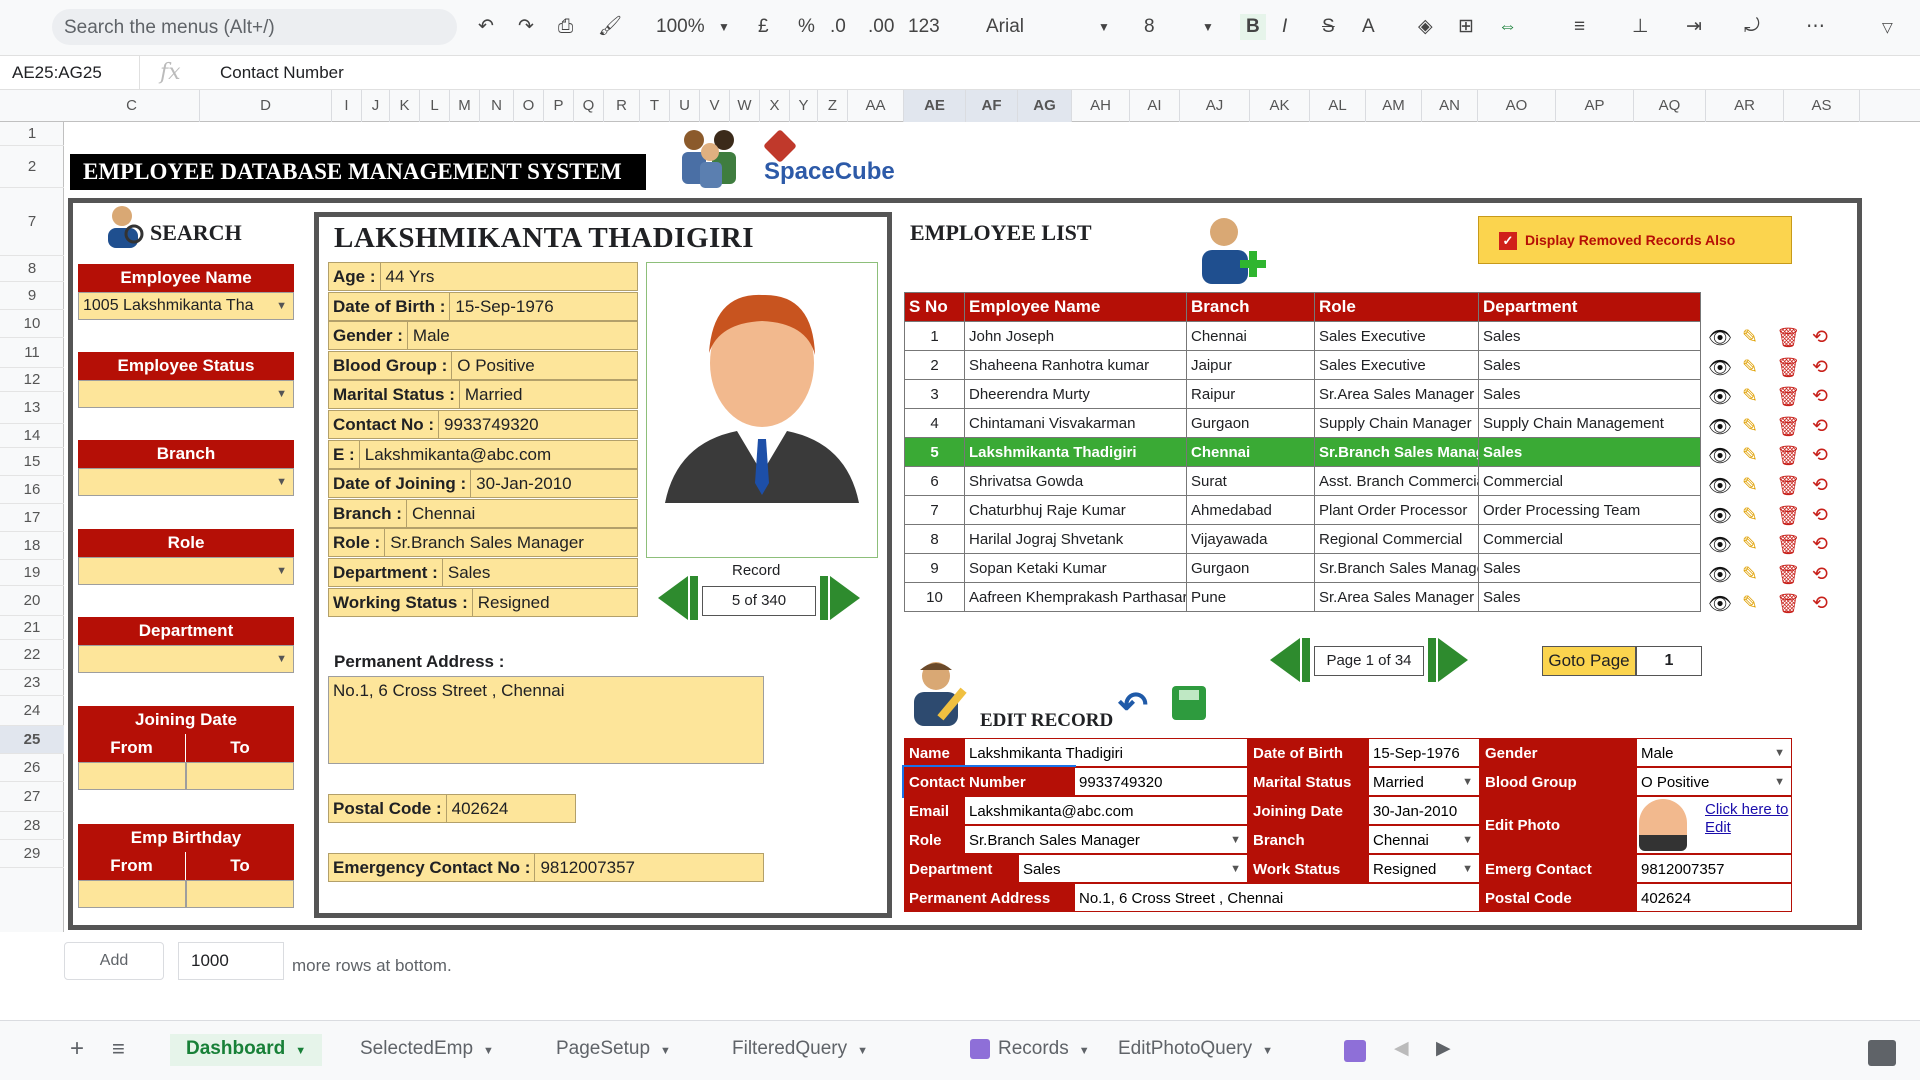 This screenshot has height=1080, width=1920. I want to click on column-header-cell: W, so click(745, 106).